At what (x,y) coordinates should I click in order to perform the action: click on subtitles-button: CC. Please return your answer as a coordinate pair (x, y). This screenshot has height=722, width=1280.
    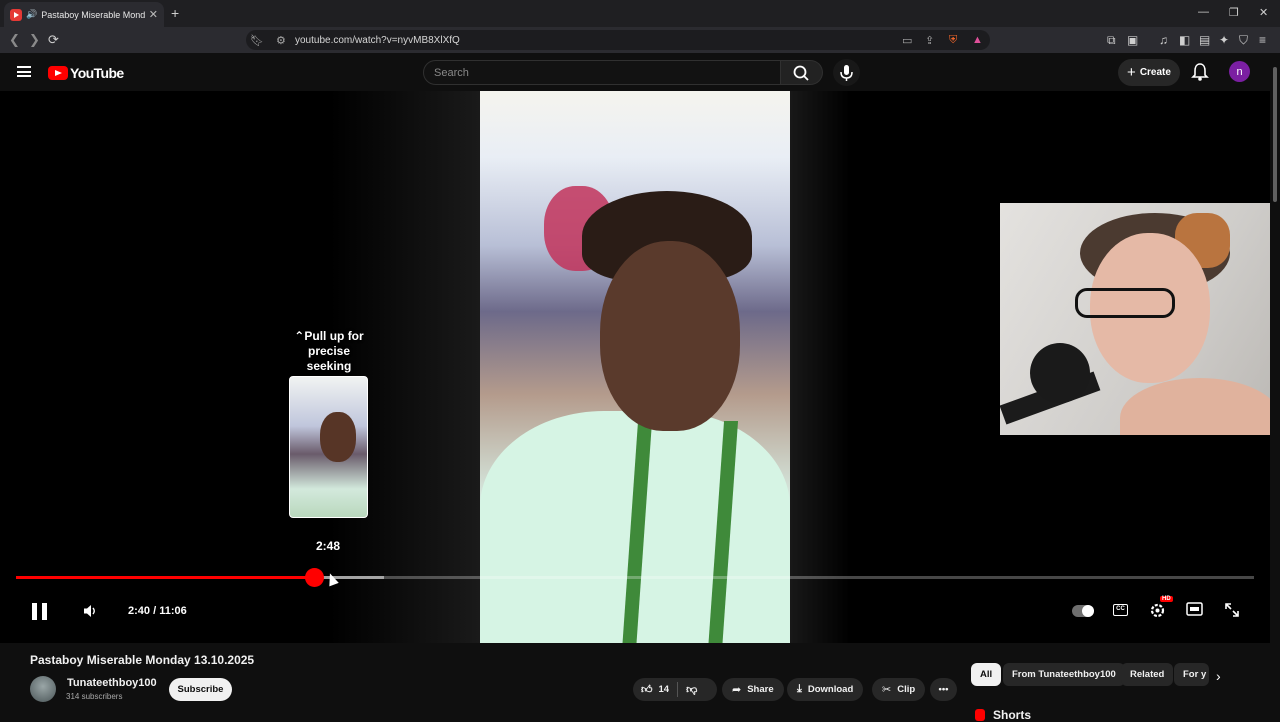
    Looking at the image, I should click on (1120, 610).